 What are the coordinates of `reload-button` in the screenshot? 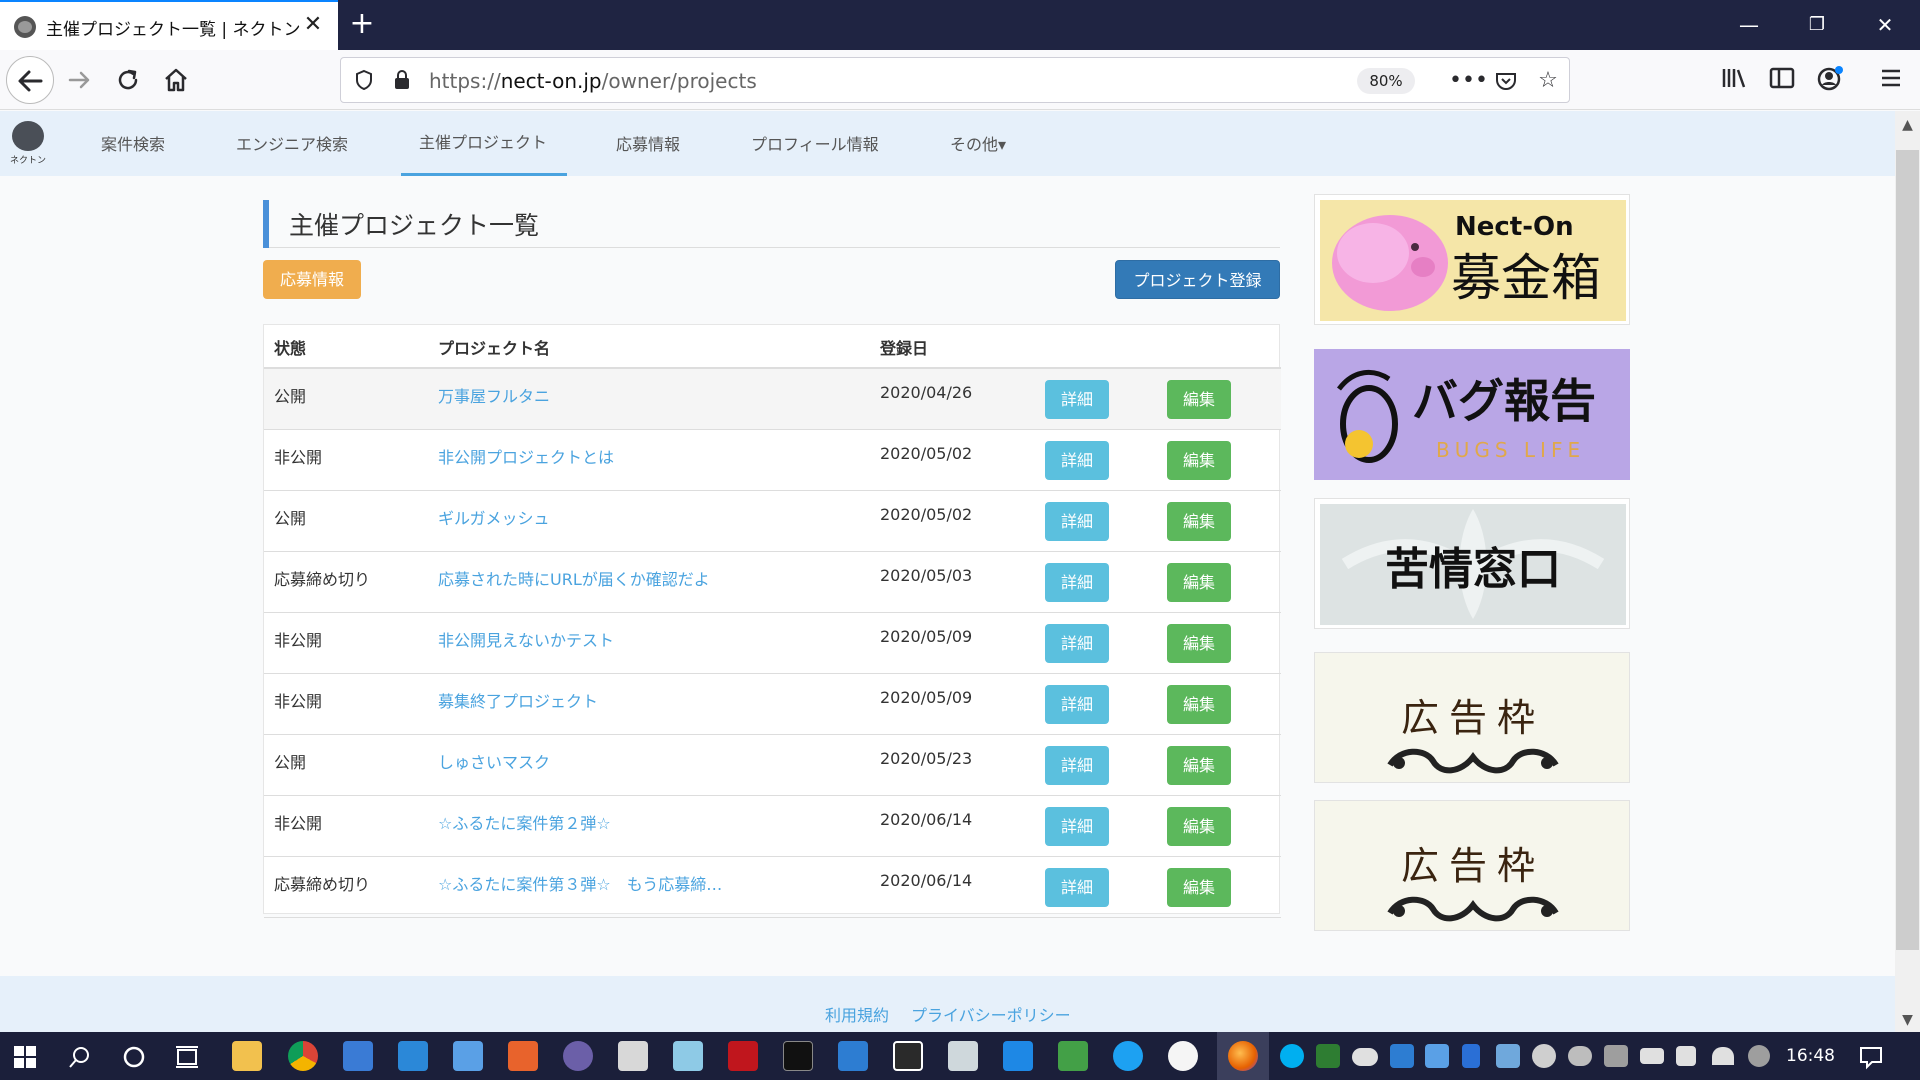 It's located at (128, 80).